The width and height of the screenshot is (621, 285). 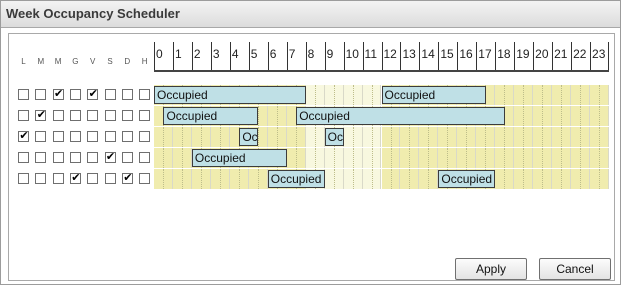 What do you see at coordinates (75, 94) in the screenshot?
I see `day-checkbox-g-row1` at bounding box center [75, 94].